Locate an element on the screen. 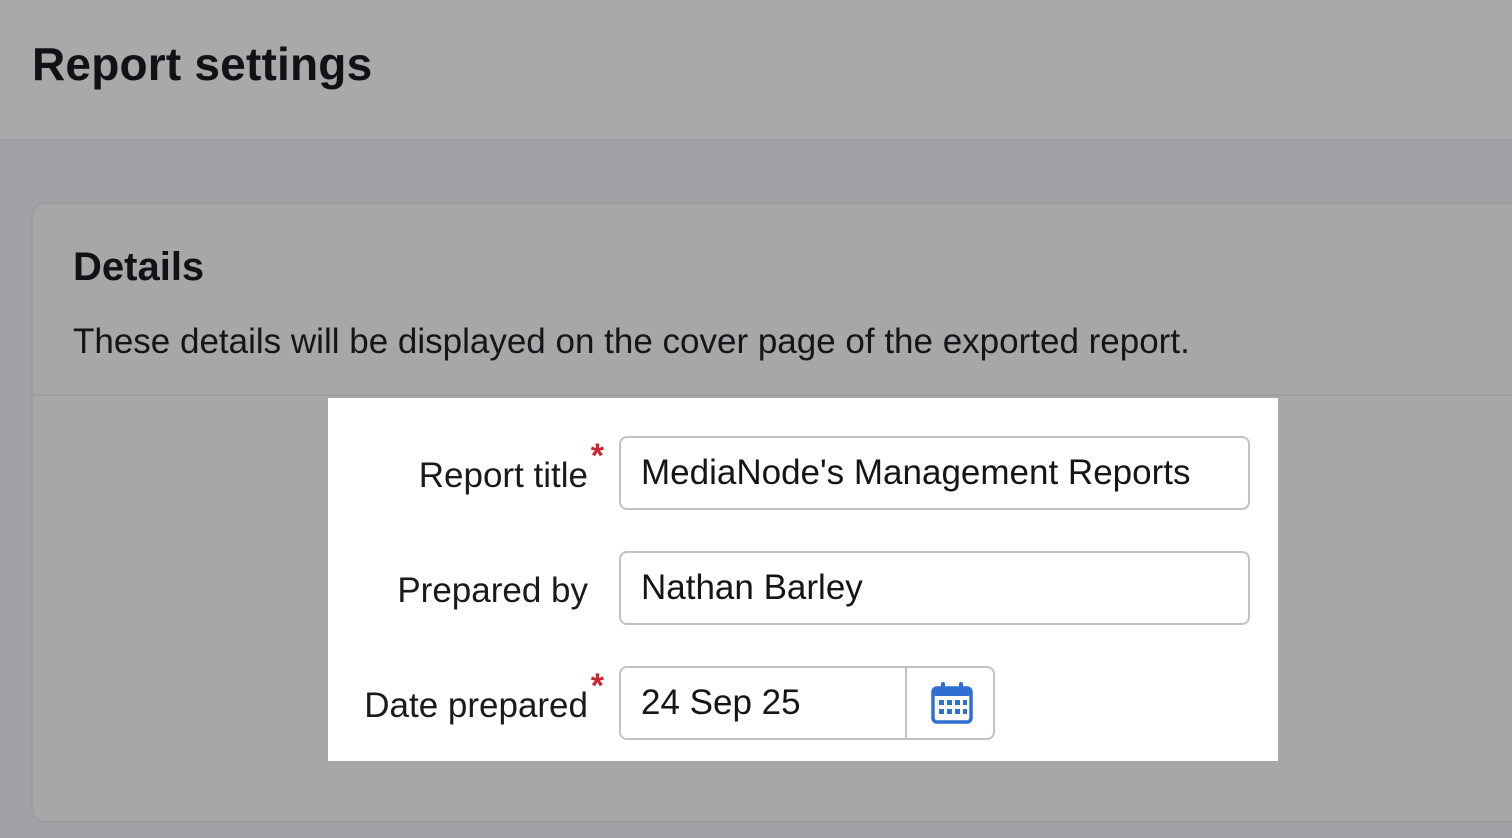 The width and height of the screenshot is (1512, 838). date-prepared-input is located at coordinates (764, 703).